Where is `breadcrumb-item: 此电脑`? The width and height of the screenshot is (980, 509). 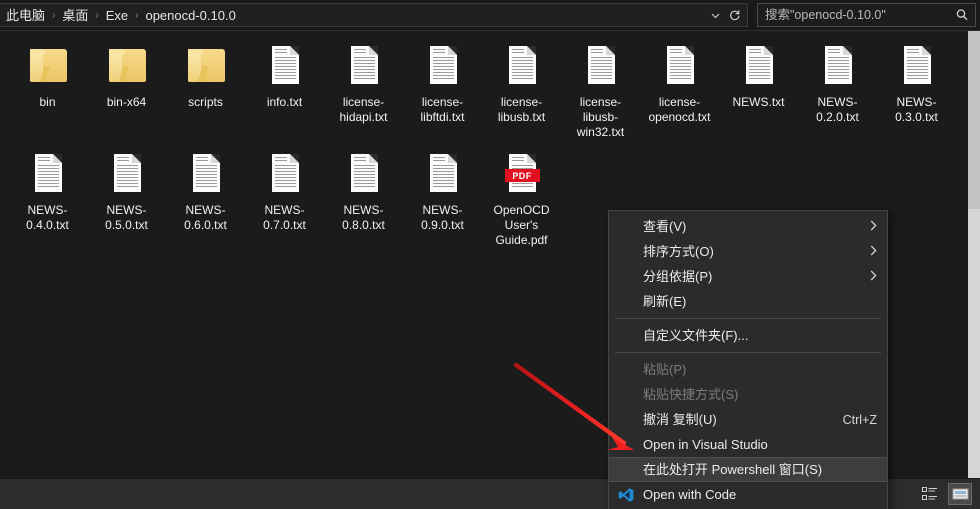 breadcrumb-item: 此电脑 is located at coordinates (25, 15).